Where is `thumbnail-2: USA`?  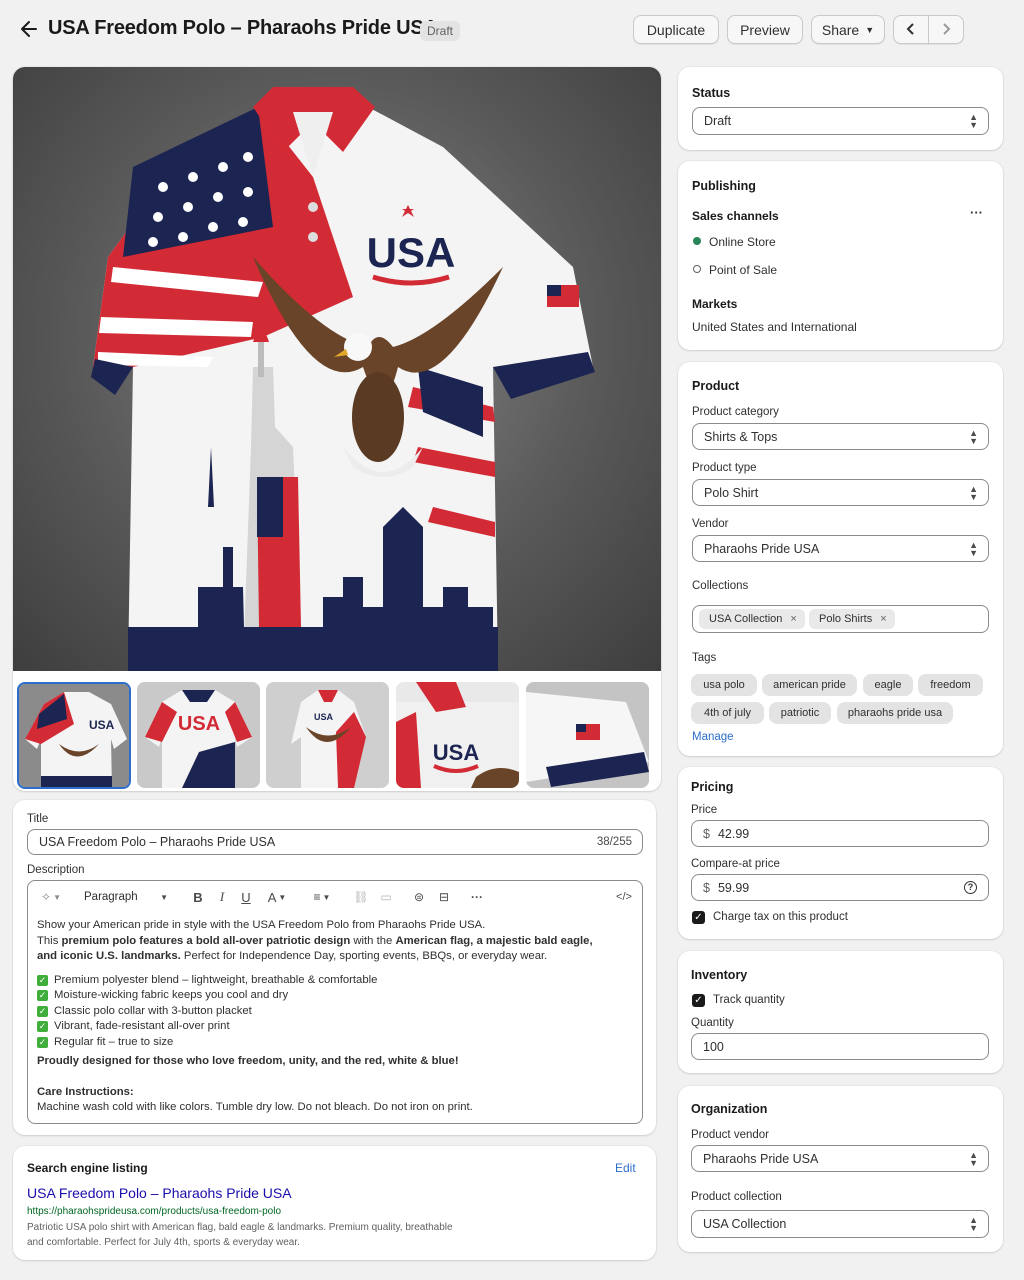 thumbnail-2: USA is located at coordinates (198, 735).